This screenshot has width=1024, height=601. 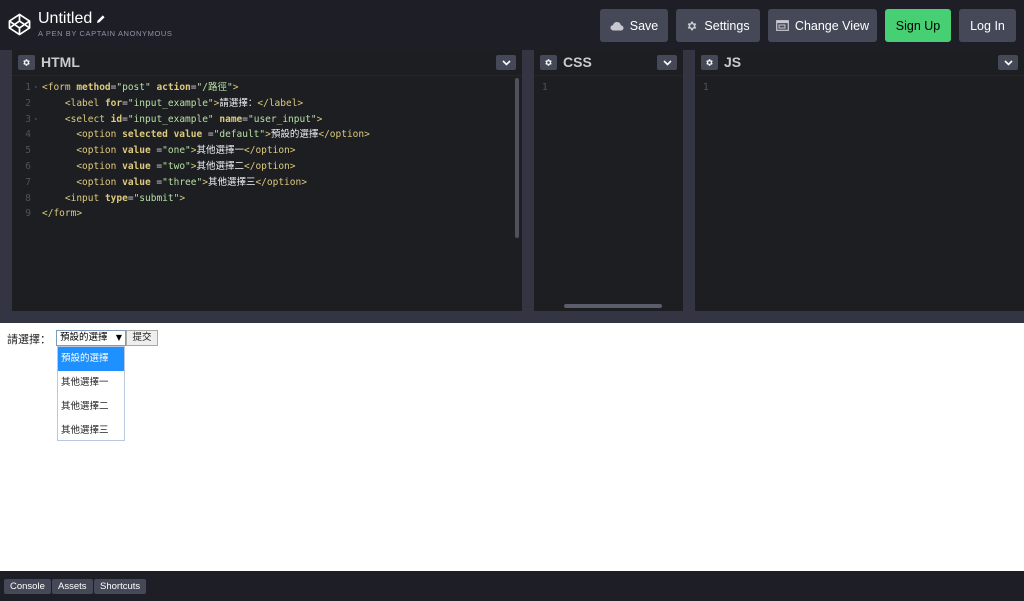 I want to click on js-collapse-button, so click(x=1008, y=62).